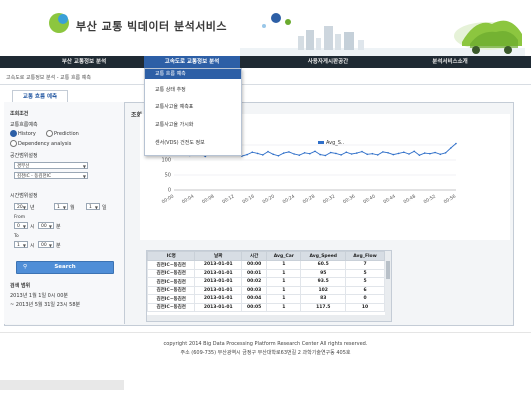  I want to click on nav-highway-traffic: 고속도로 교통정보 분석, so click(192, 62).